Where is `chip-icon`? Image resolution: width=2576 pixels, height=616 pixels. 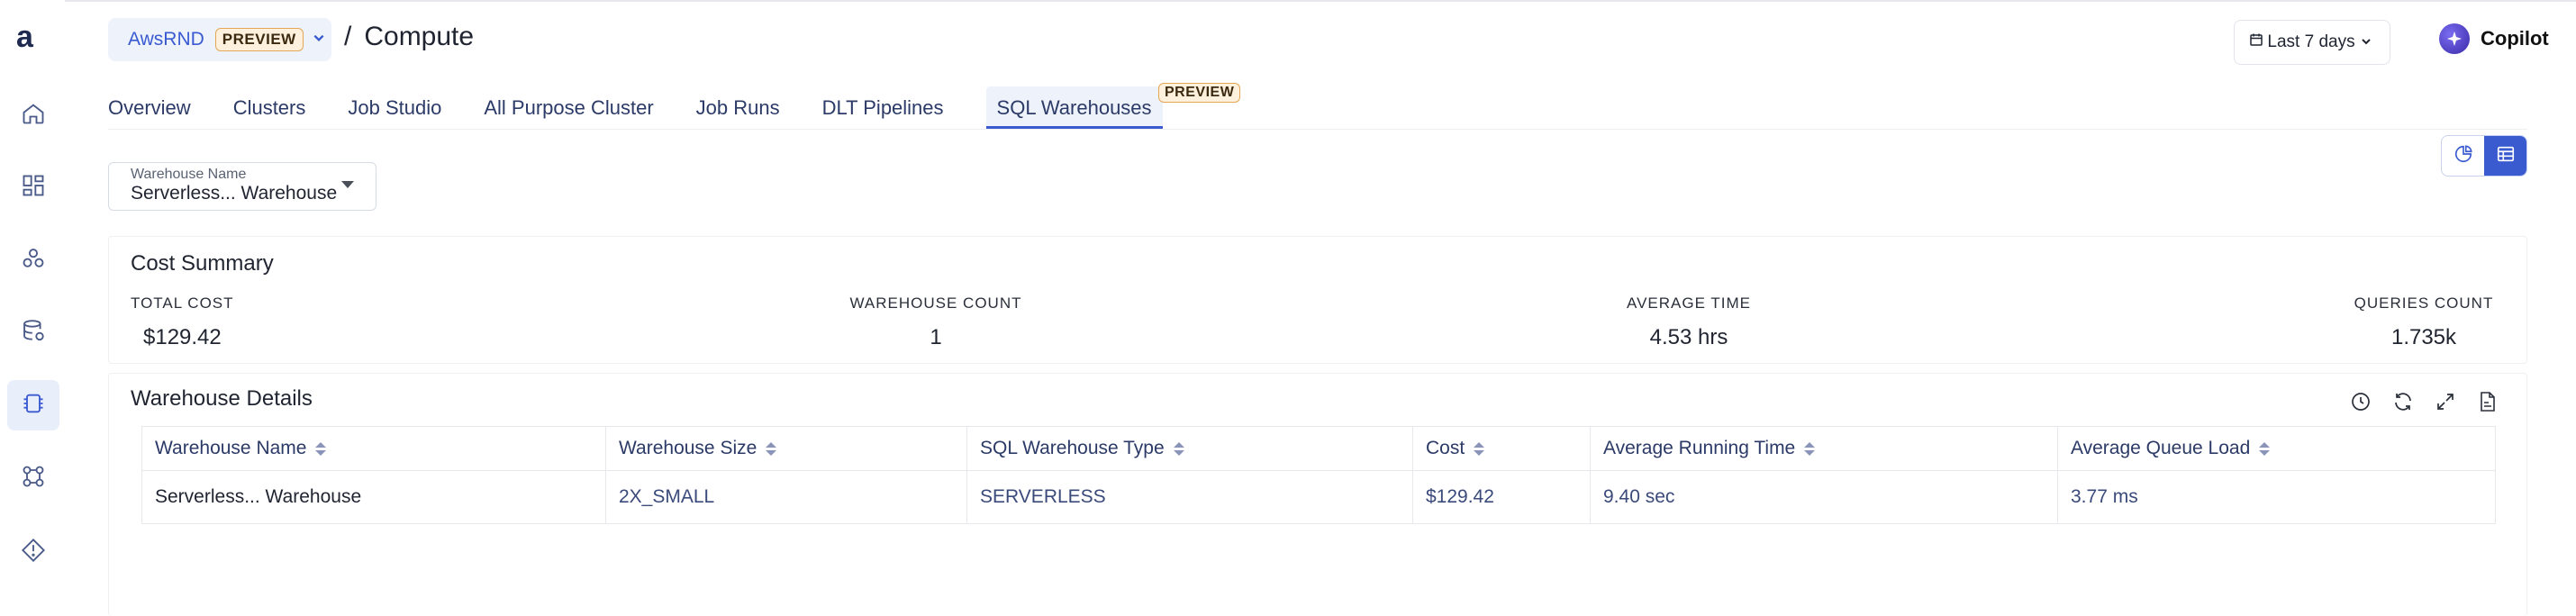 chip-icon is located at coordinates (33, 406).